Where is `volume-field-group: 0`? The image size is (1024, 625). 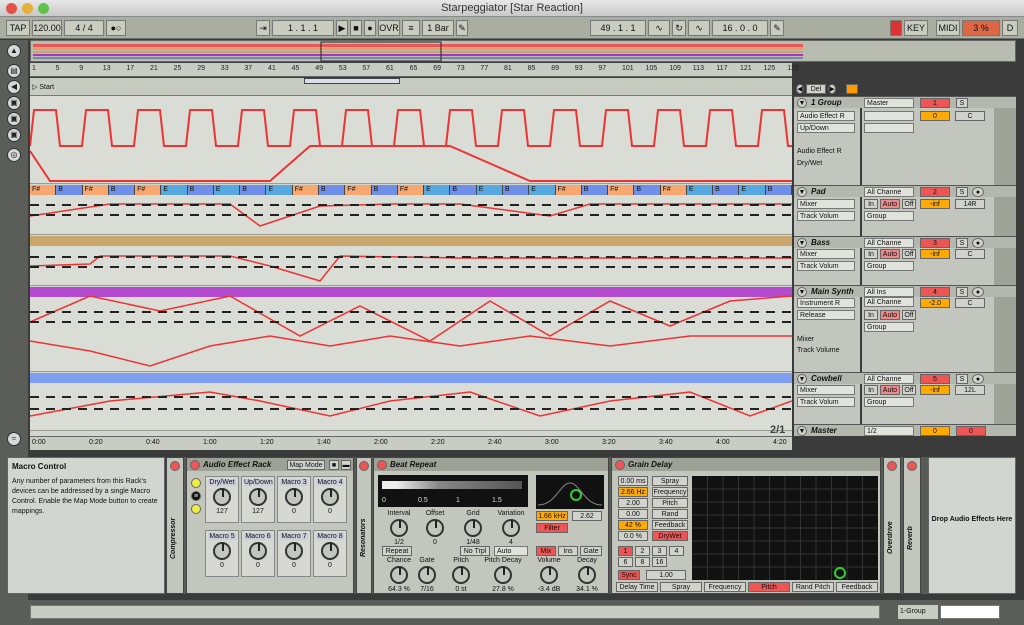
volume-field-group: 0 is located at coordinates (935, 116).